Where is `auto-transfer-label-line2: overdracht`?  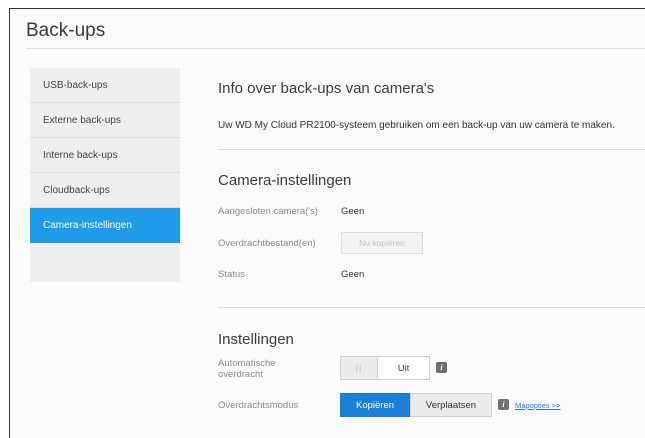 auto-transfer-label-line2: overdracht is located at coordinates (240, 374).